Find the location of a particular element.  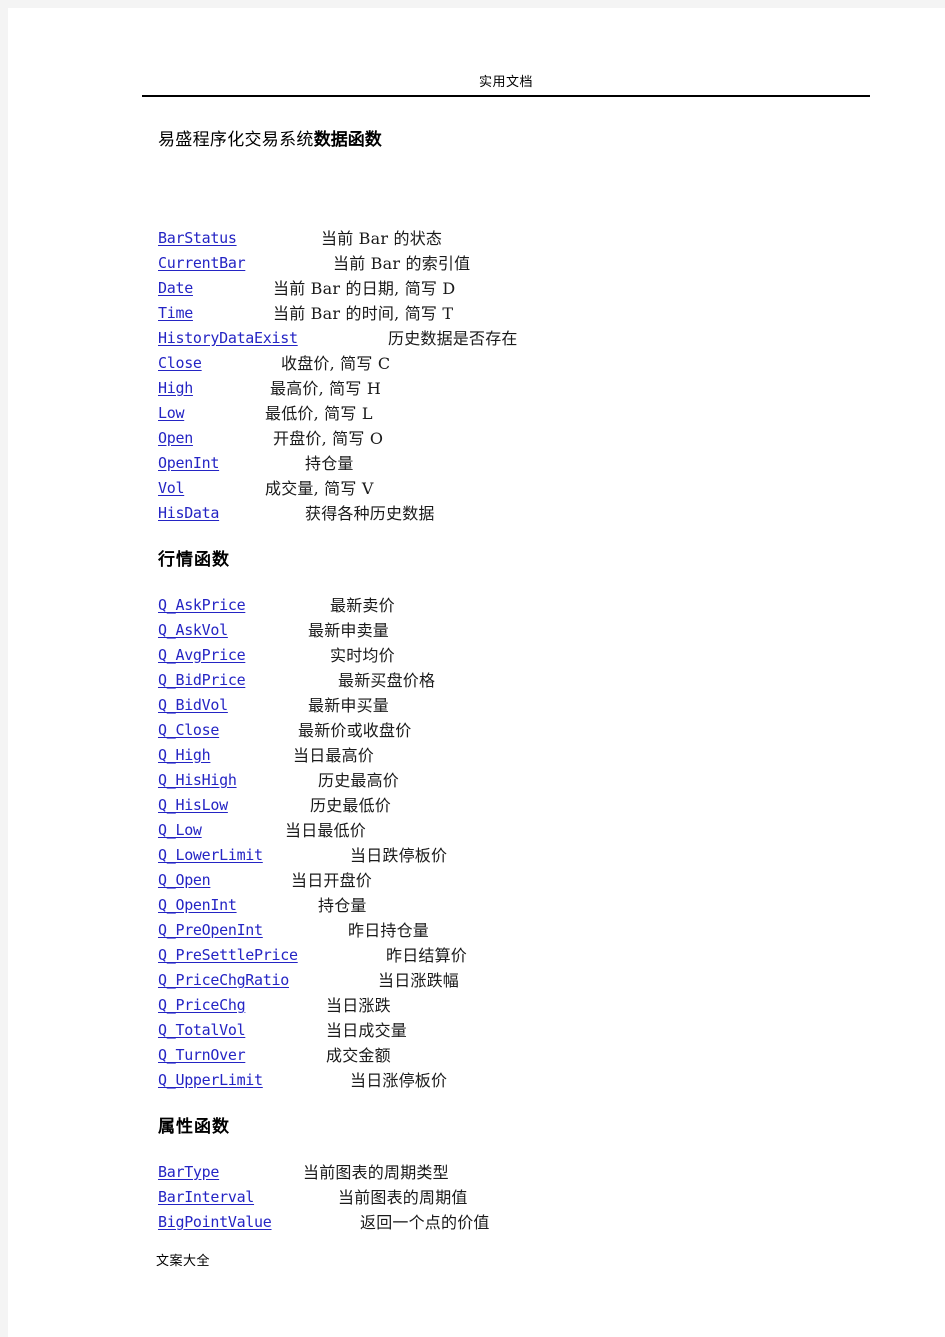

function-description: 当日涨跌 is located at coordinates (358, 1005).